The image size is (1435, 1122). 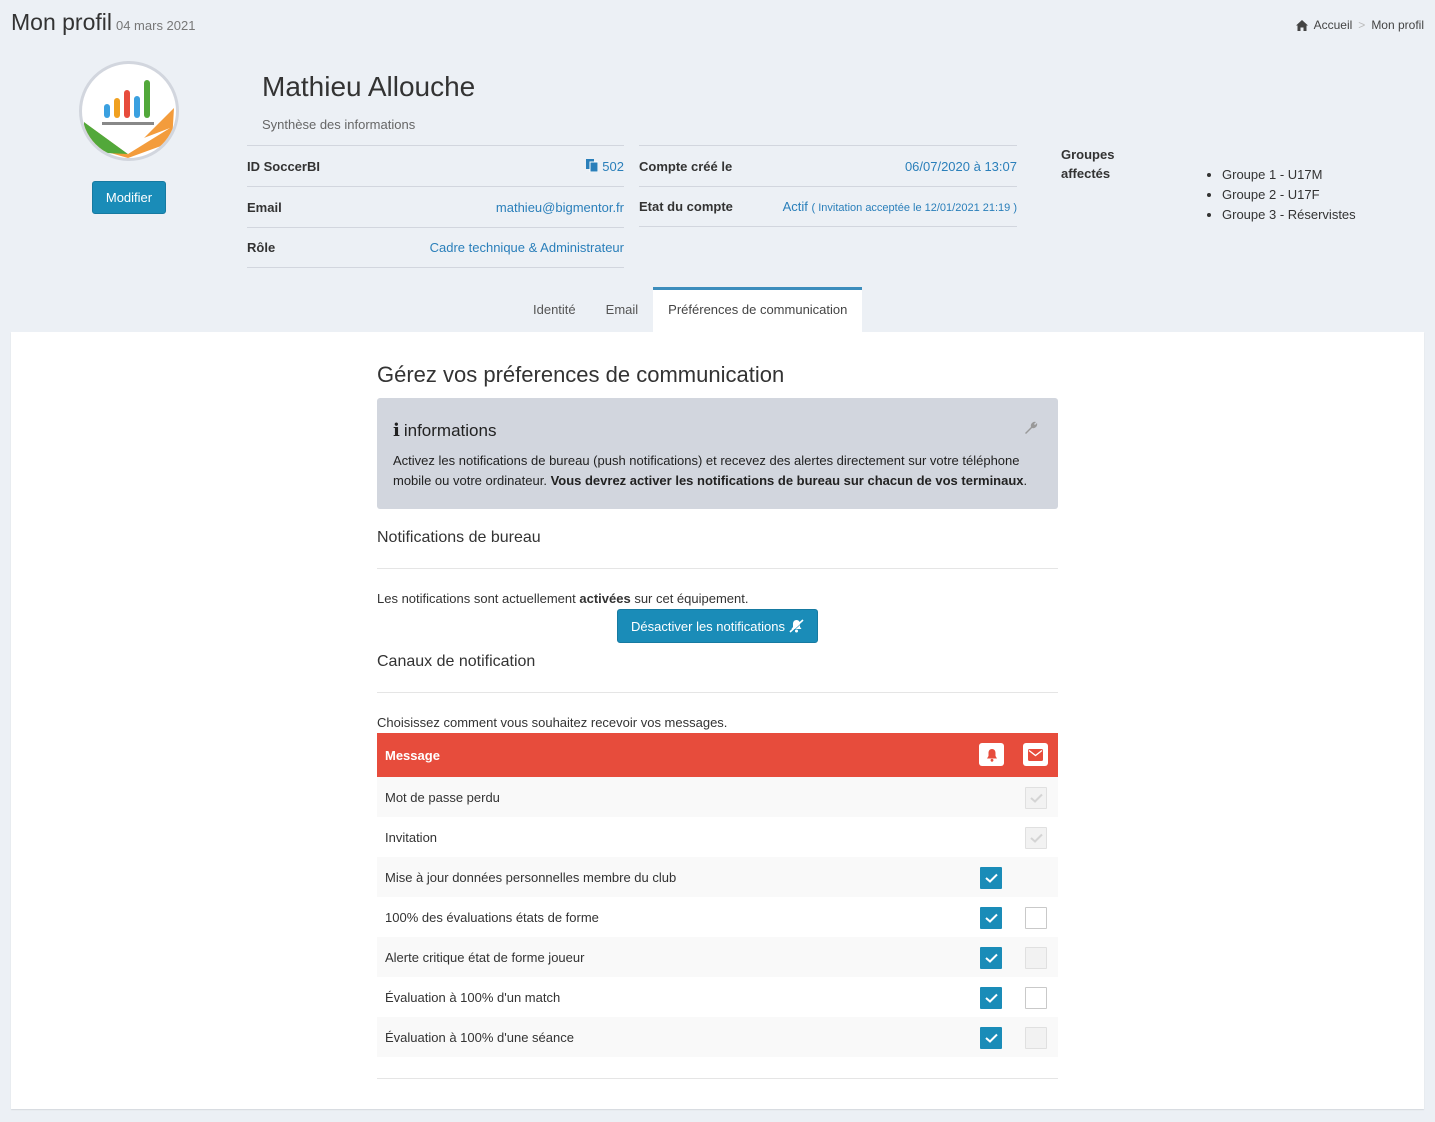 What do you see at coordinates (622, 309) in the screenshot?
I see `tab-email: Email` at bounding box center [622, 309].